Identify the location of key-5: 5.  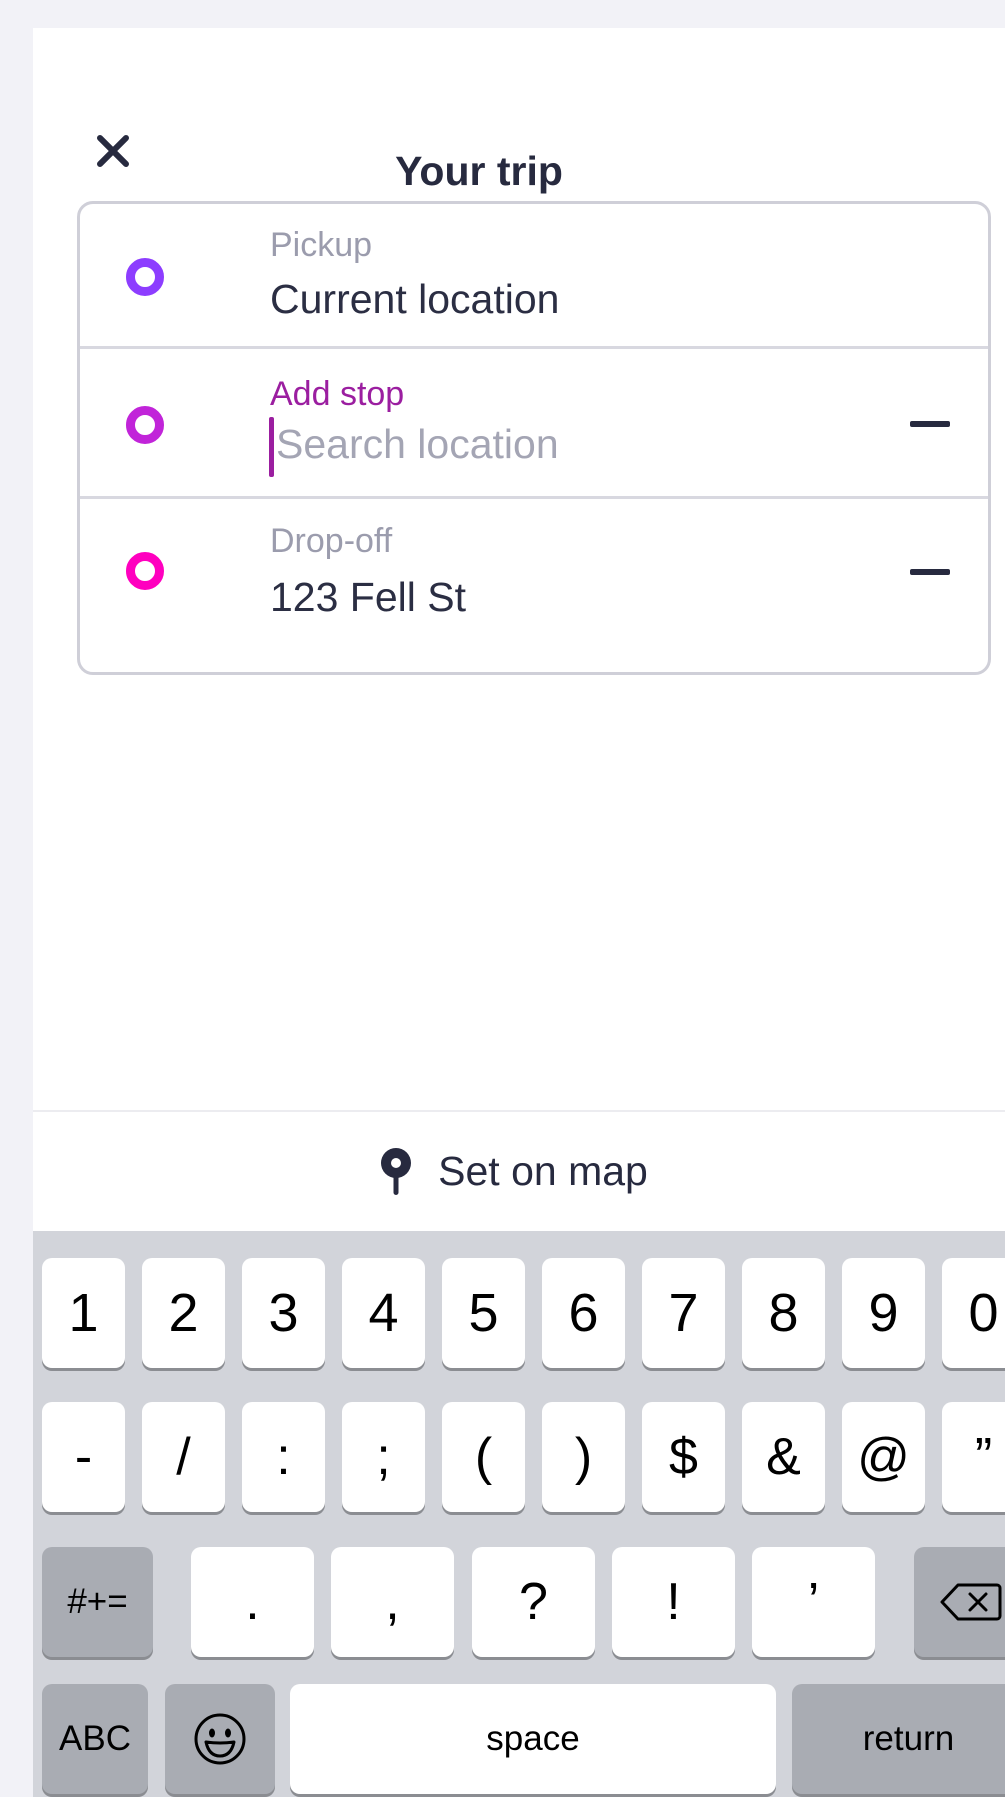
(483, 1313).